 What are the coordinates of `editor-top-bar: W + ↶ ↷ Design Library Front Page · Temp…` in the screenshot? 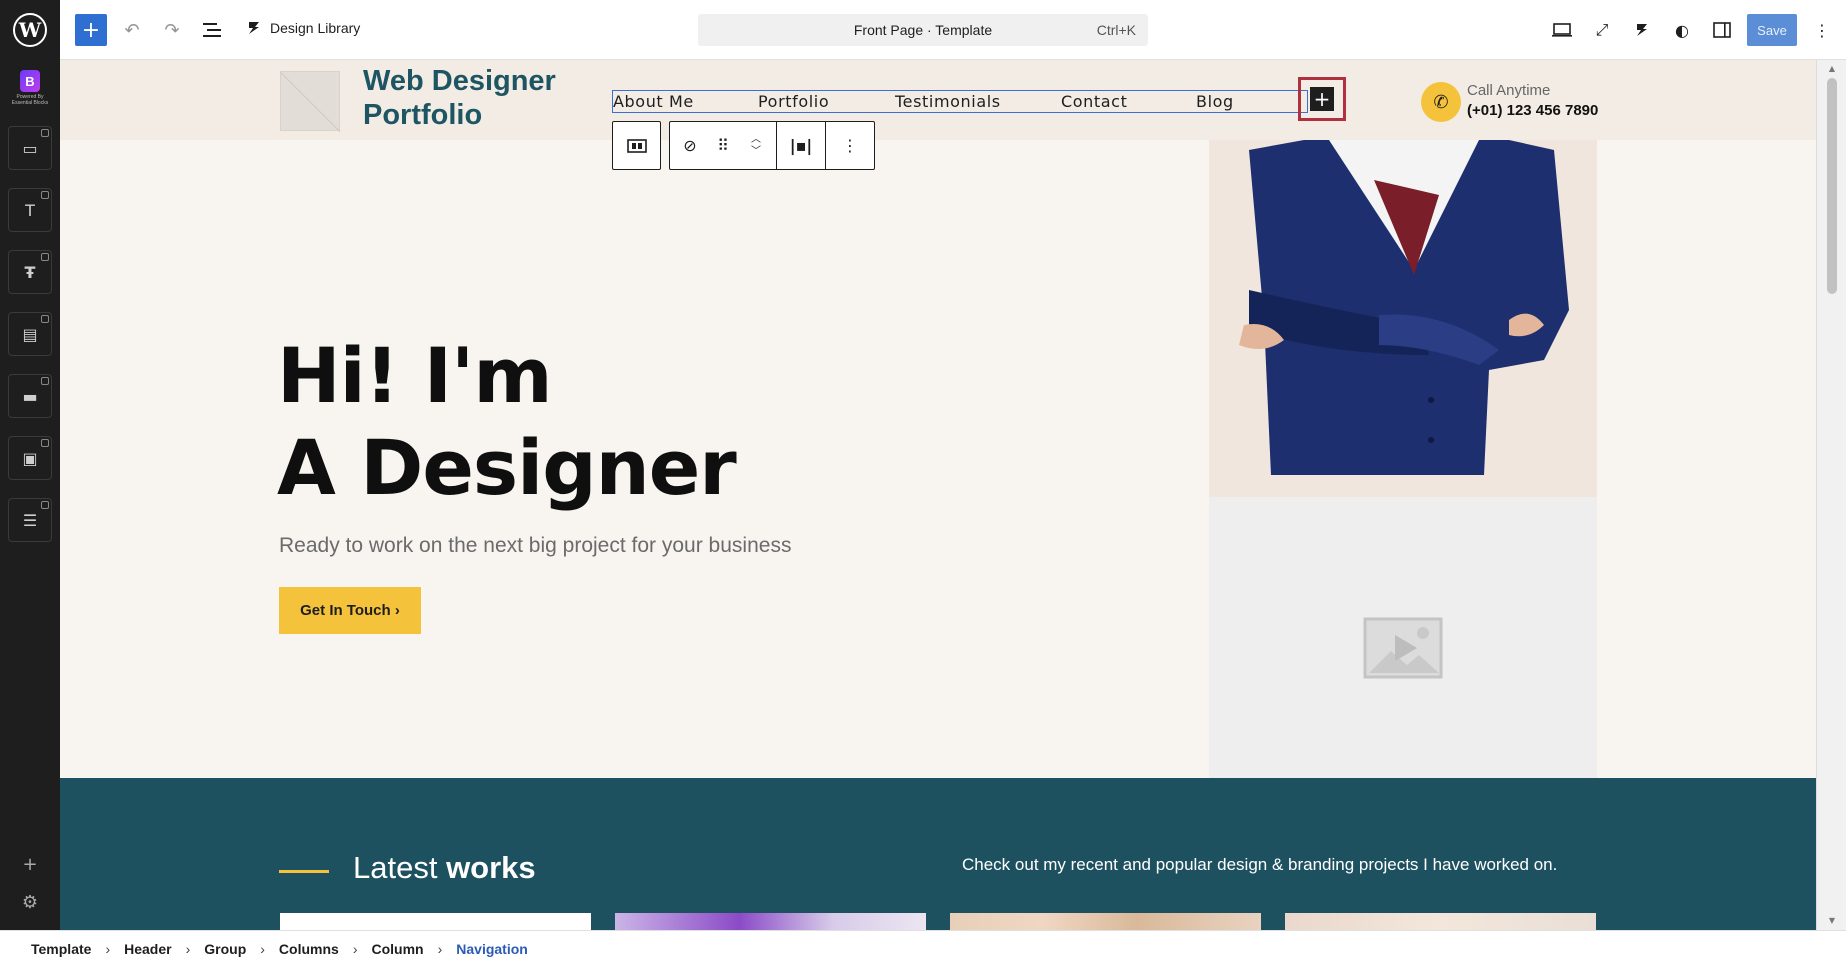 It's located at (923, 30).